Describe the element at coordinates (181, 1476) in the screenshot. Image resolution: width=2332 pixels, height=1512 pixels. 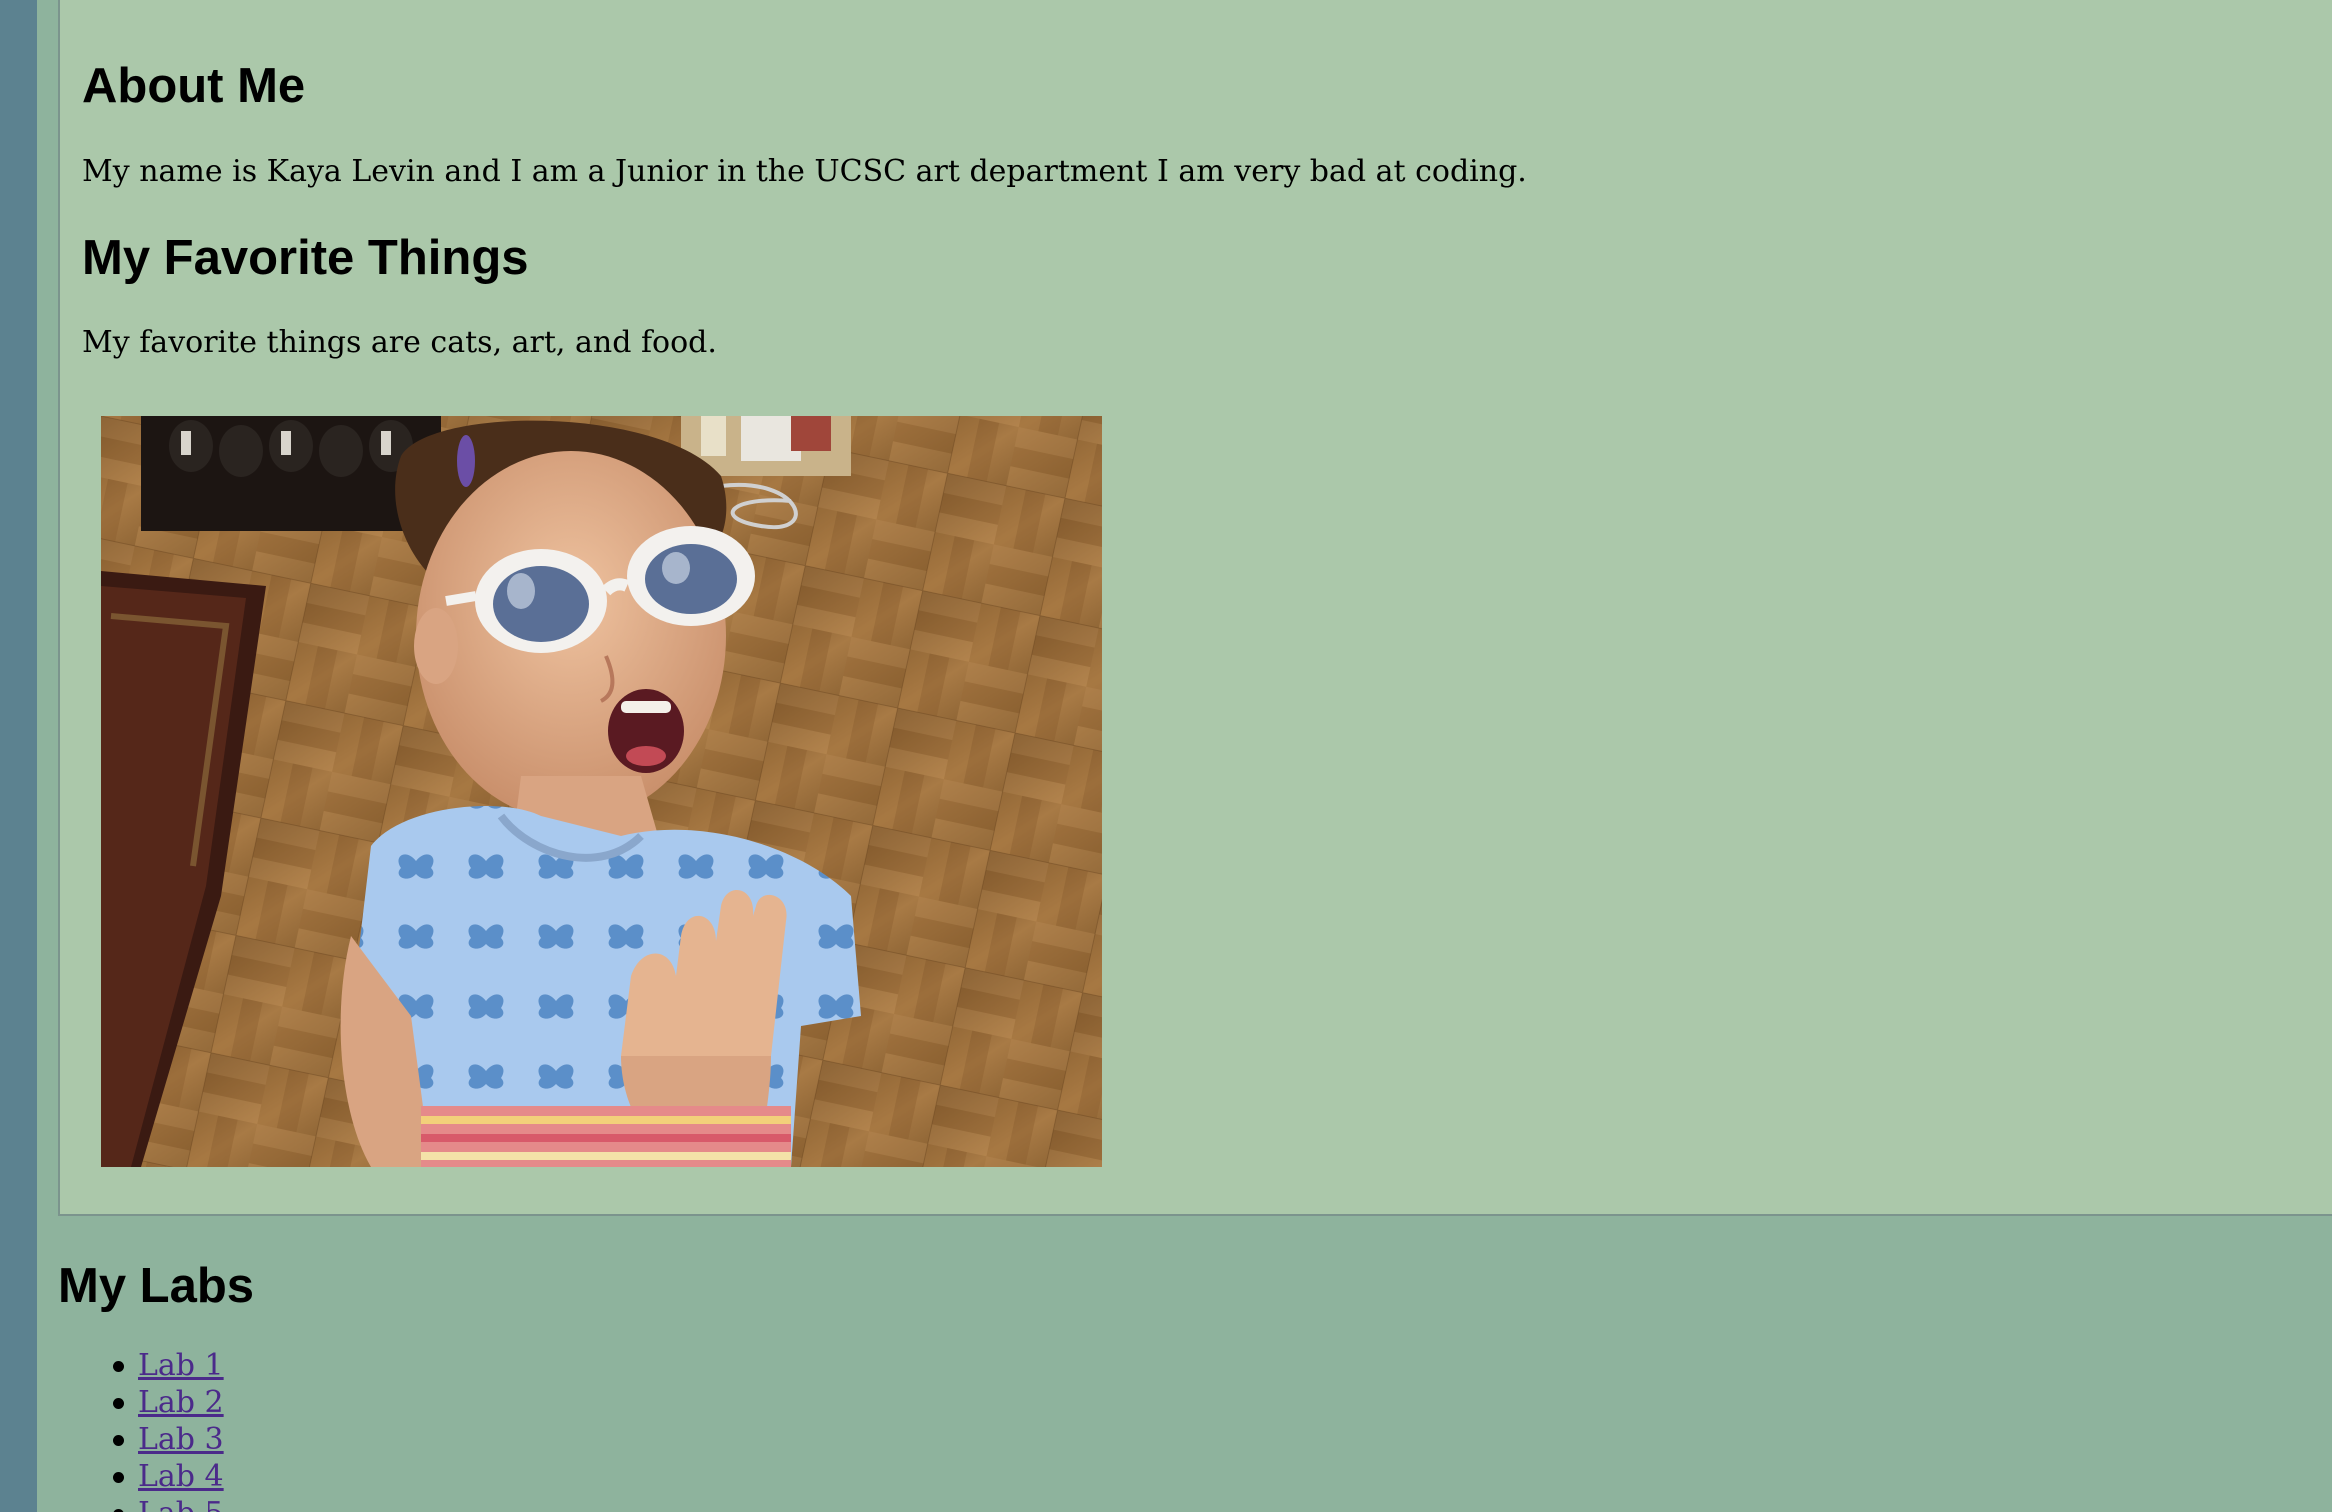
I see `lab-4-link: Lab 4` at that location.